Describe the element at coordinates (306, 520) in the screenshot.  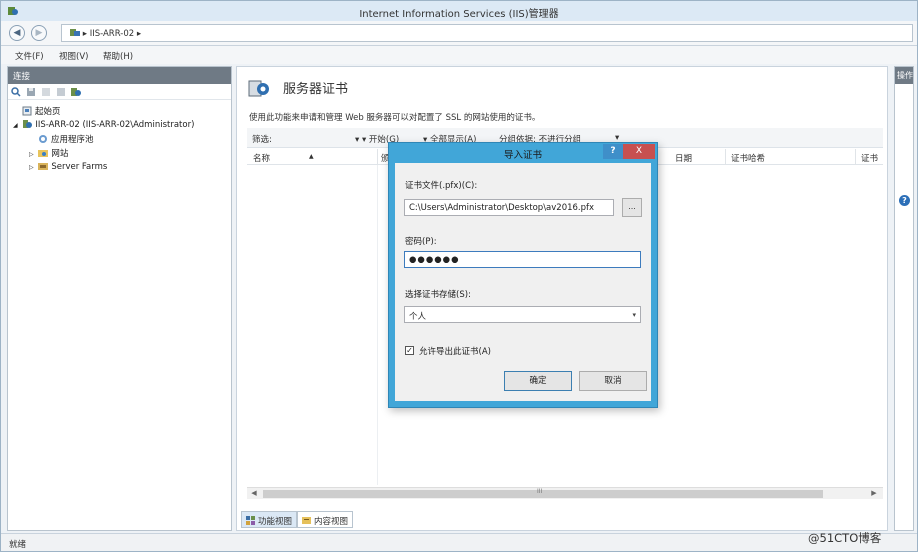
I see `content-view-icon` at that location.